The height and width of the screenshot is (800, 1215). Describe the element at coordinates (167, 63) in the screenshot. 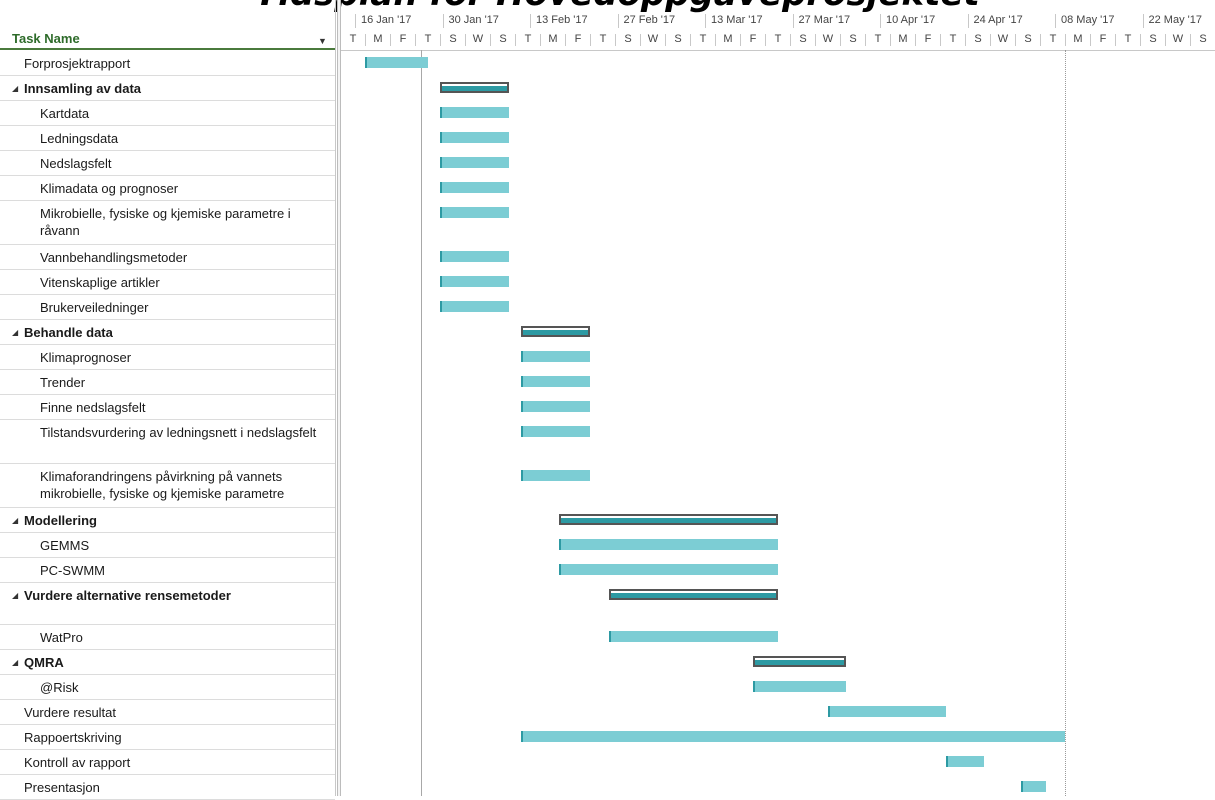

I see `task-row: Forprosjektrapport` at that location.